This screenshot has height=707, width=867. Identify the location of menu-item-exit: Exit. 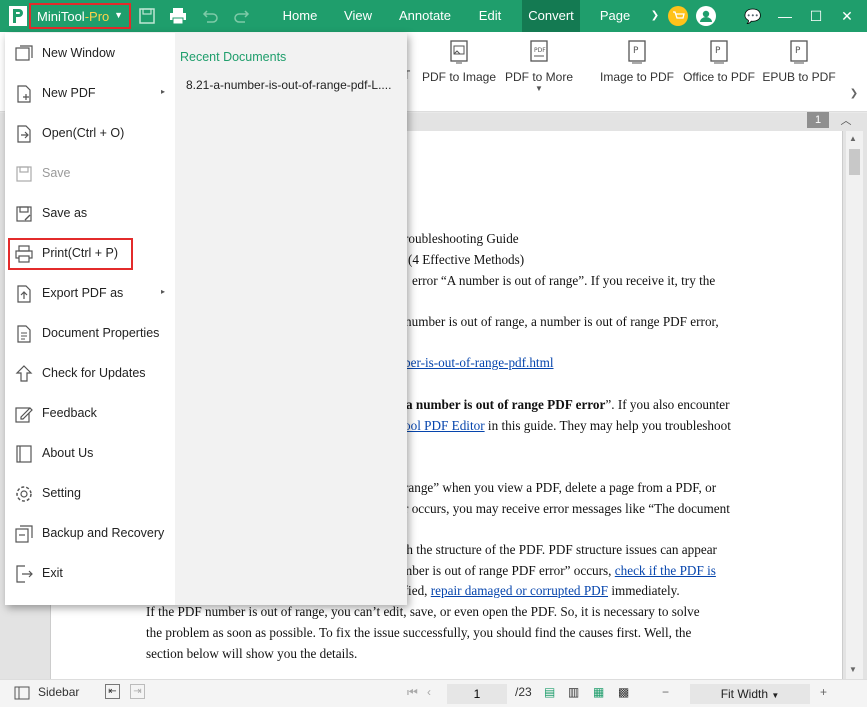
(90, 574).